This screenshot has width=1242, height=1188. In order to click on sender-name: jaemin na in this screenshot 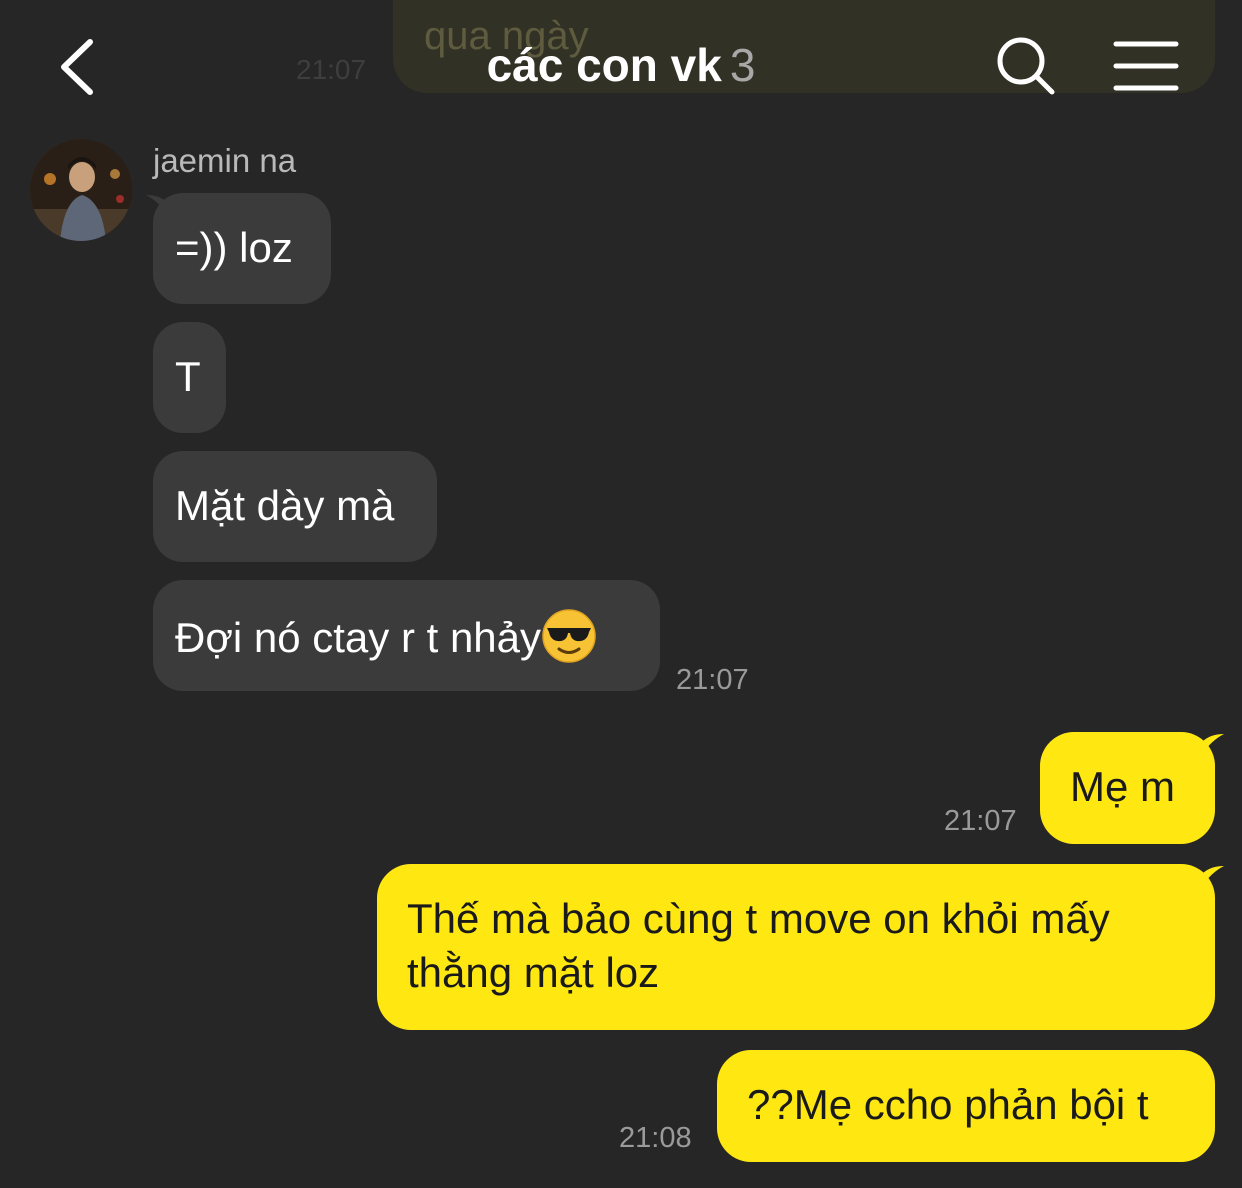, I will do `click(225, 160)`.